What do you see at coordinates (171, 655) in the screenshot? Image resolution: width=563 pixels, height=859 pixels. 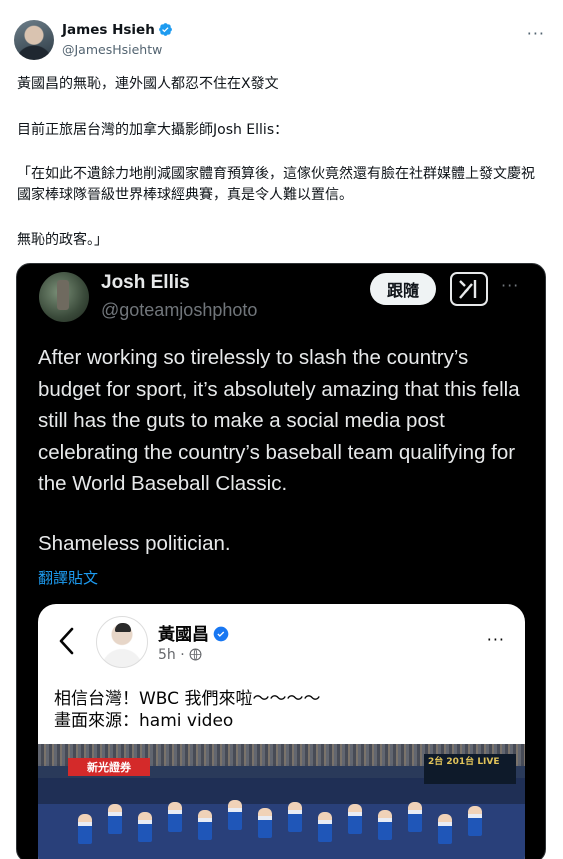 I see `card-timestamp: 5h ·` at bounding box center [171, 655].